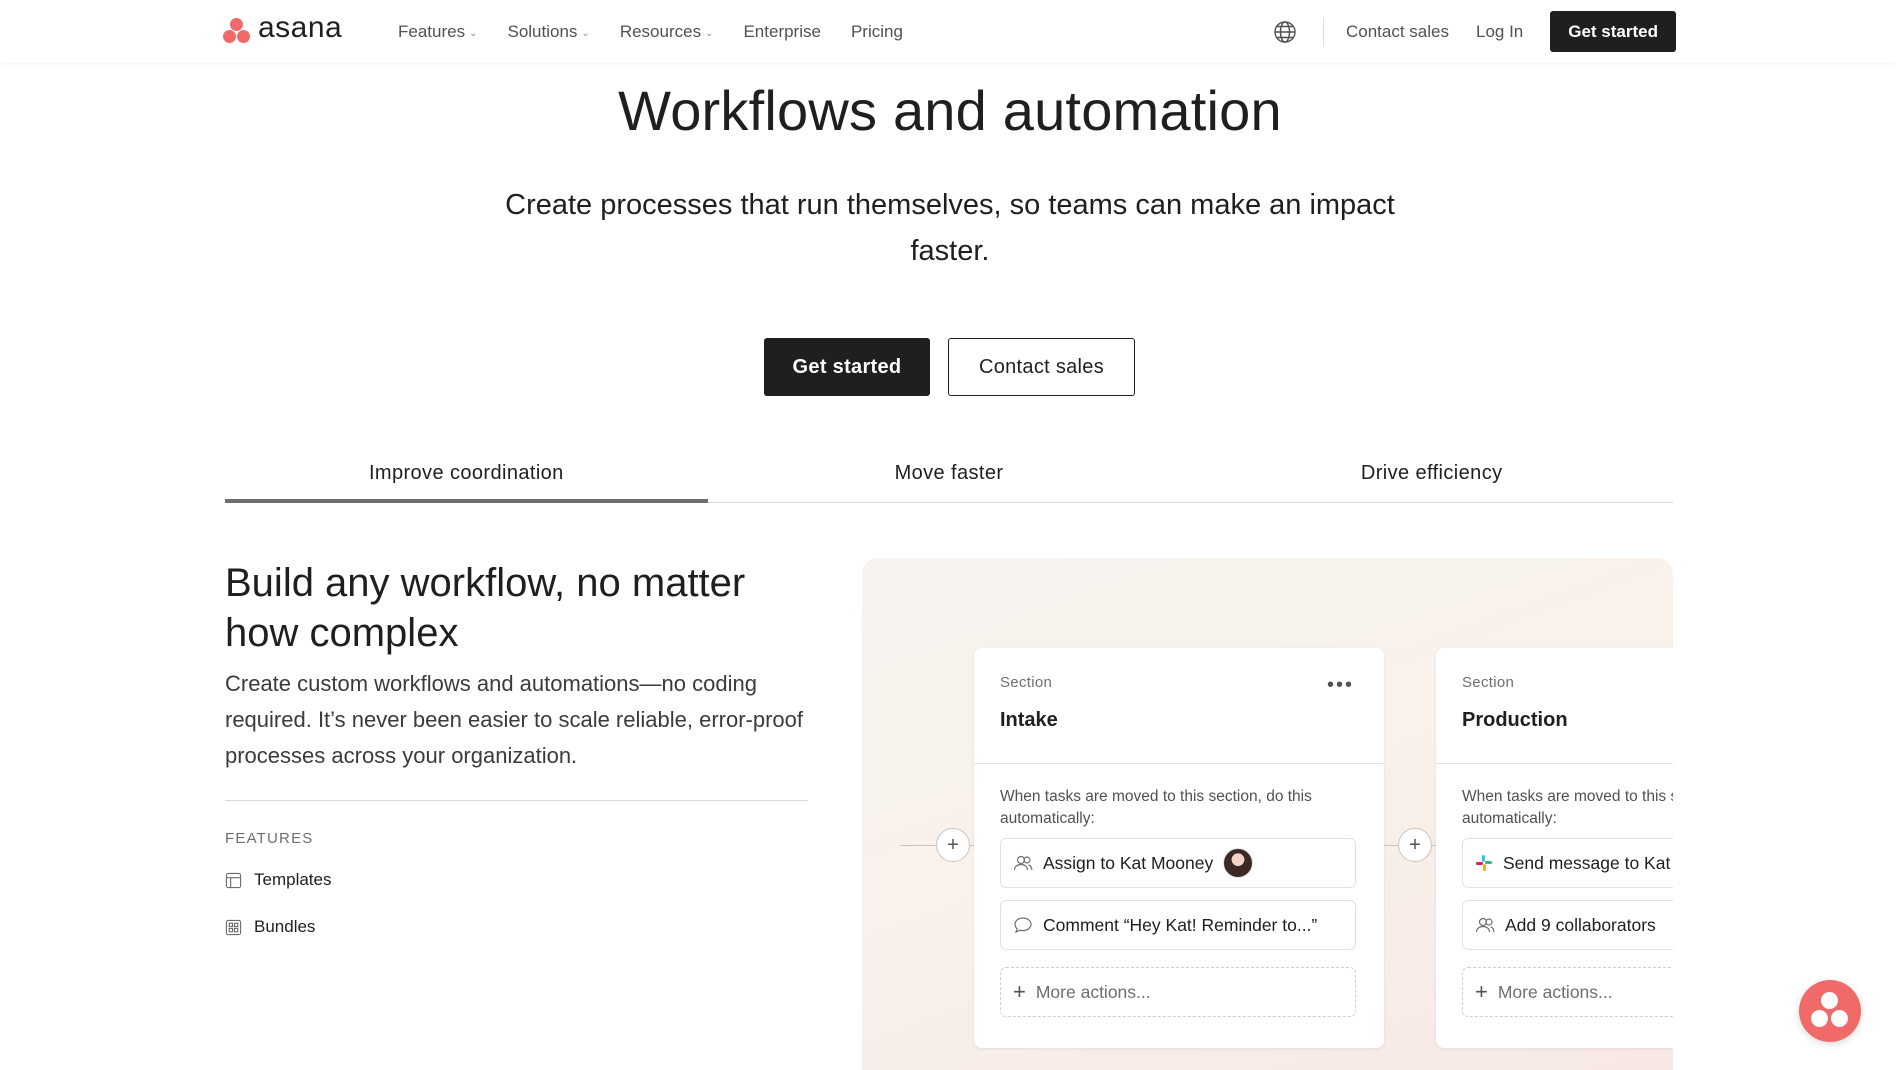  I want to click on nav-get-started-button: Get started, so click(1613, 31).